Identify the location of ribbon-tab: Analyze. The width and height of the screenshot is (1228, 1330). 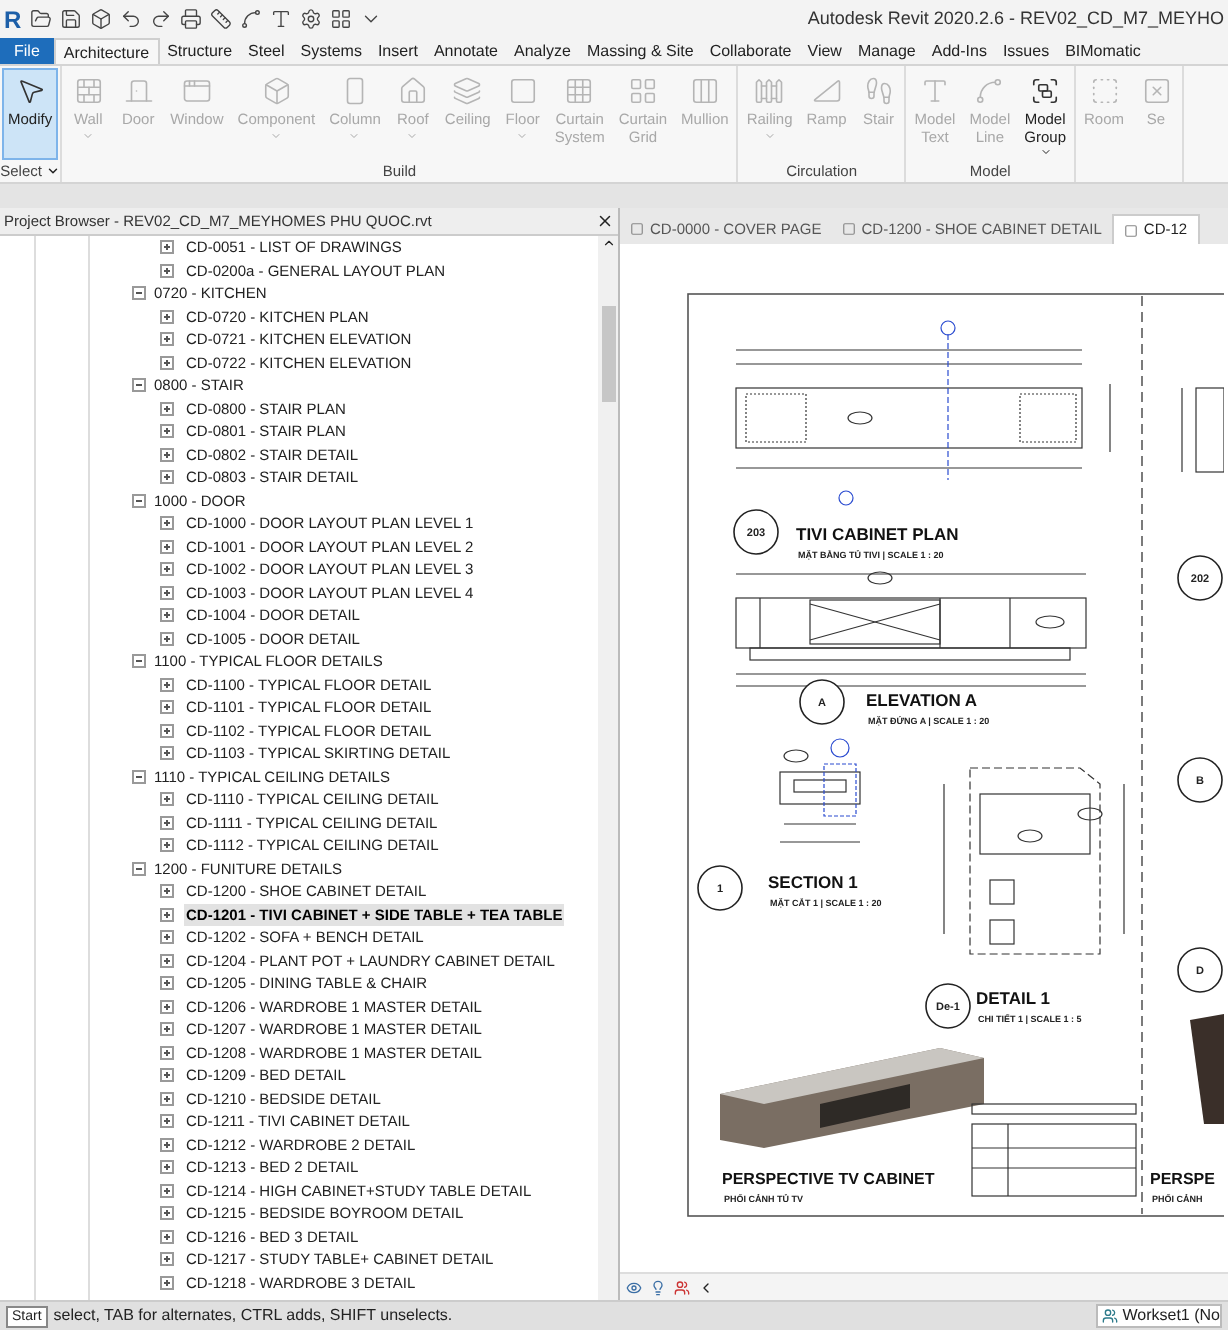
(542, 51).